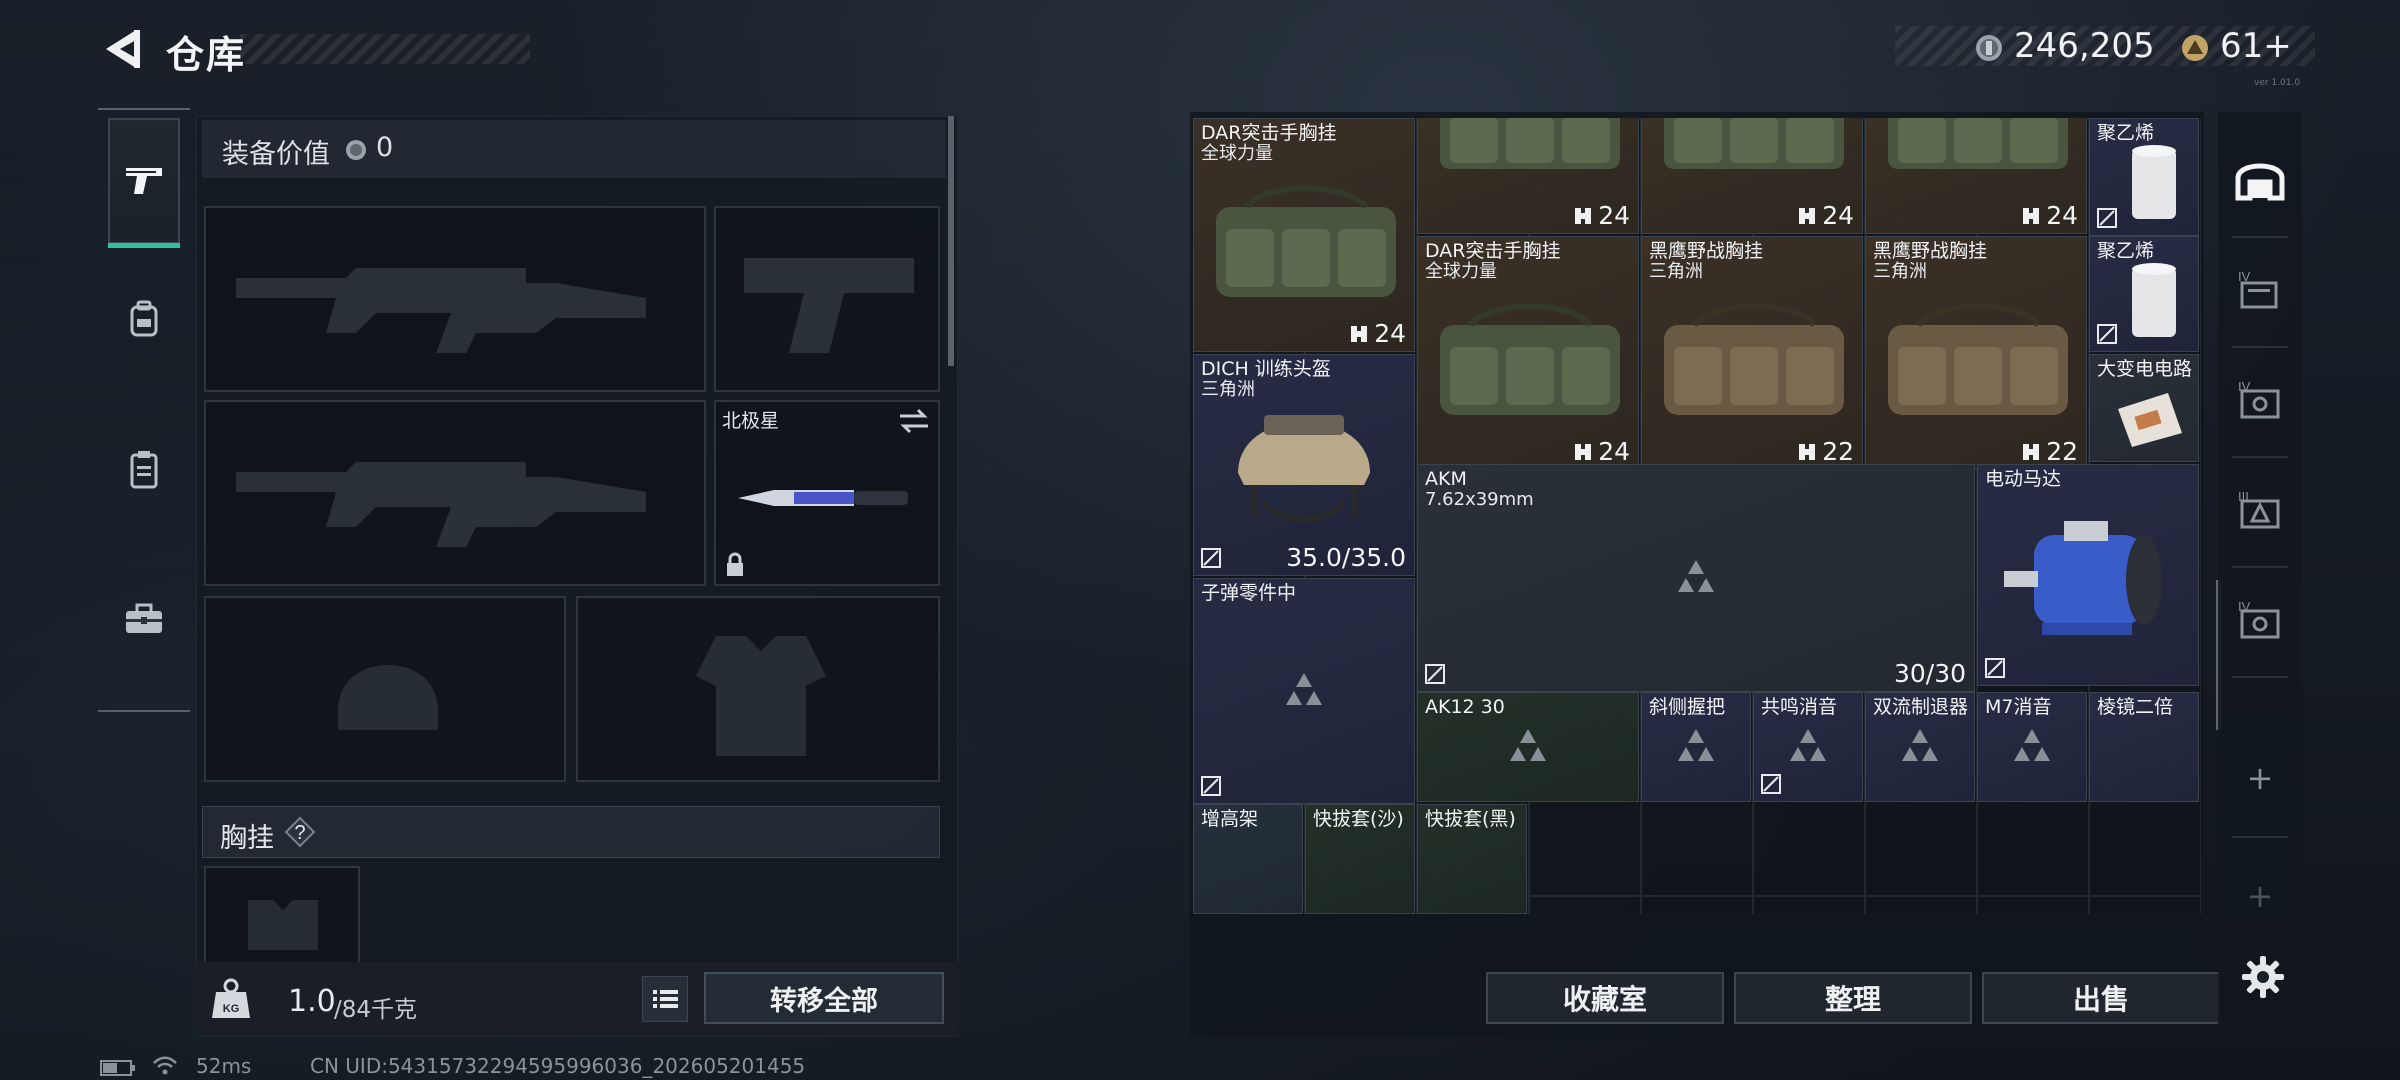 The width and height of the screenshot is (2400, 1080). Describe the element at coordinates (2260, 620) in the screenshot. I see `tab-stash-iv-3: IV` at that location.